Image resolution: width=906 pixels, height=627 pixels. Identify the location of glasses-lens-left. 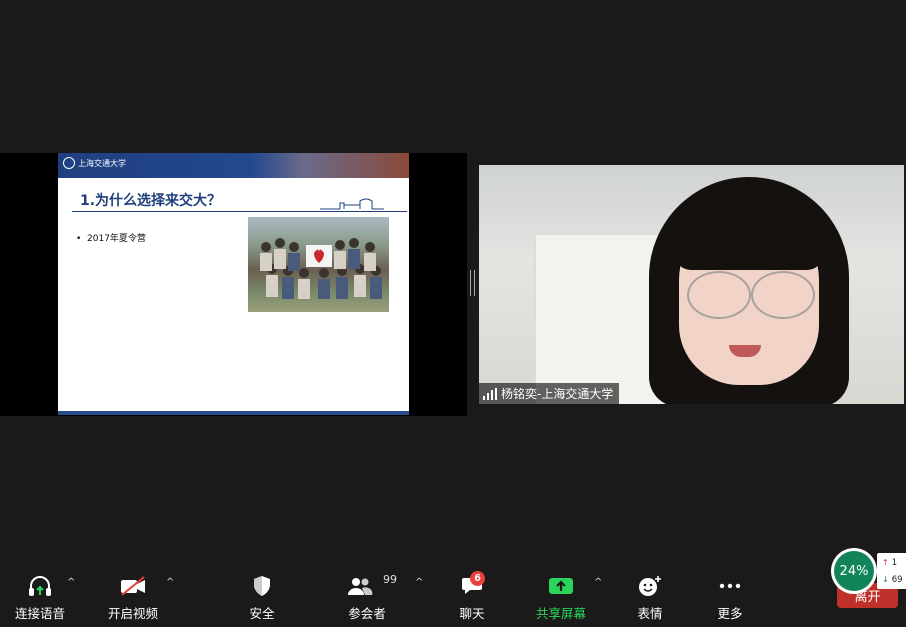
(719, 295).